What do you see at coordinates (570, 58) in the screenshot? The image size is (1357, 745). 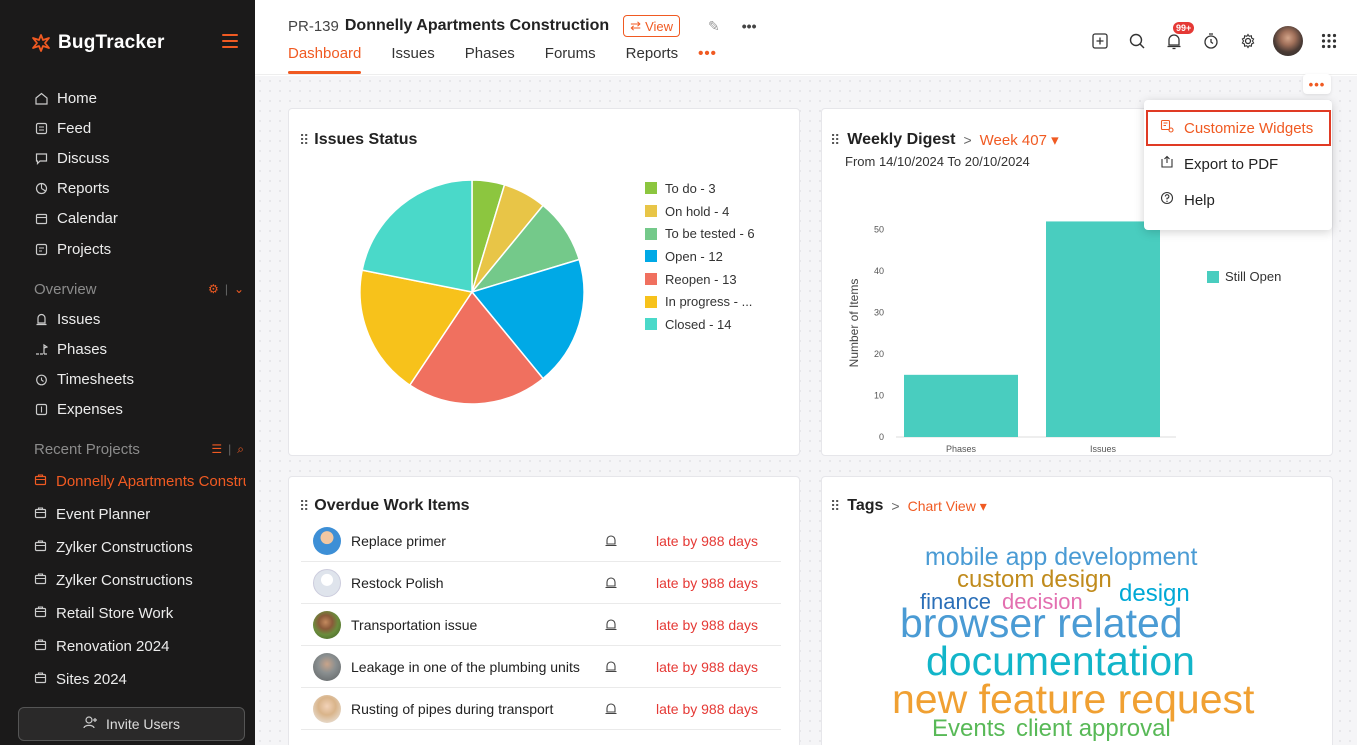 I see `tab-forums: Forums` at bounding box center [570, 58].